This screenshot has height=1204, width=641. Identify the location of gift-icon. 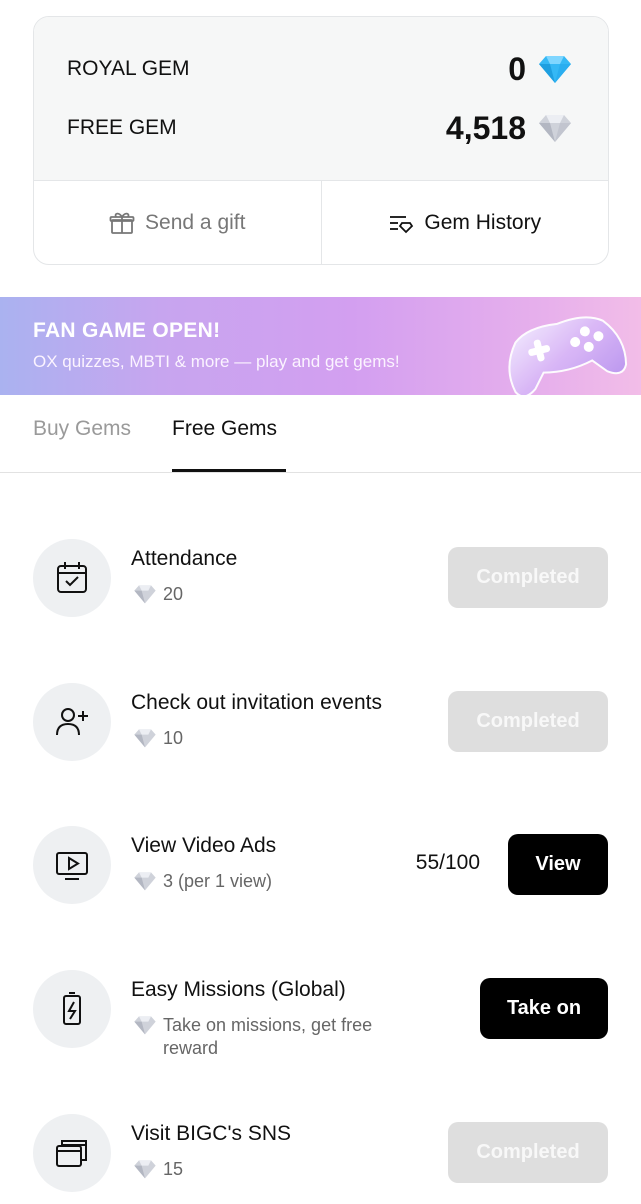
(122, 223).